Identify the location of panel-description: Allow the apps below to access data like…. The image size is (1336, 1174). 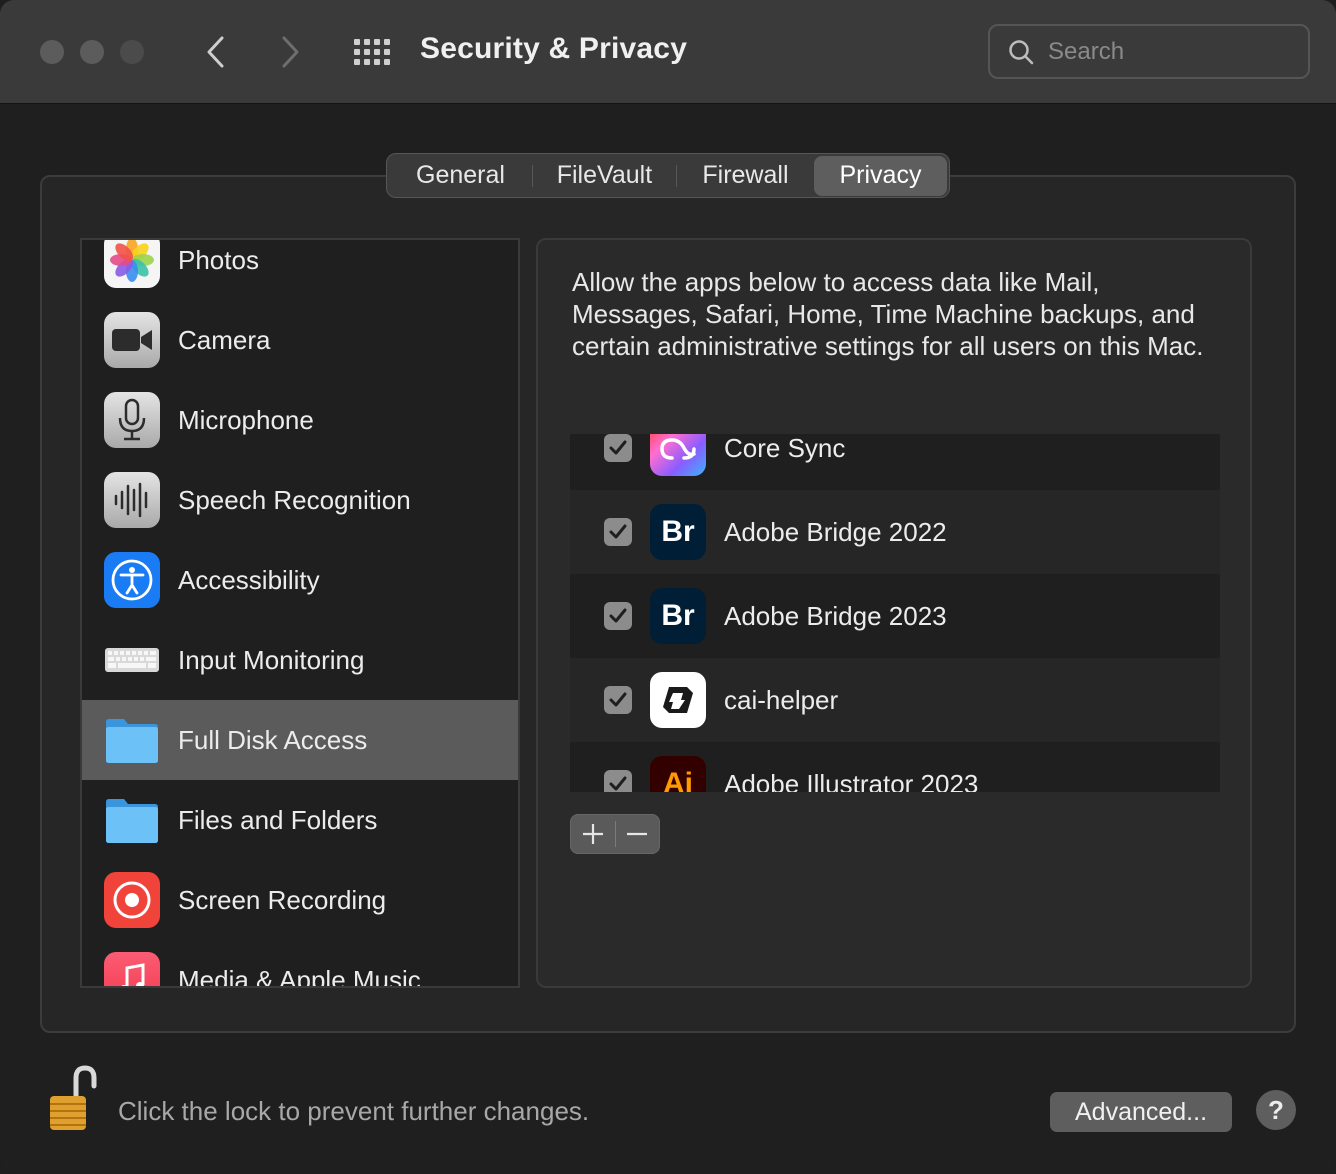
(888, 314).